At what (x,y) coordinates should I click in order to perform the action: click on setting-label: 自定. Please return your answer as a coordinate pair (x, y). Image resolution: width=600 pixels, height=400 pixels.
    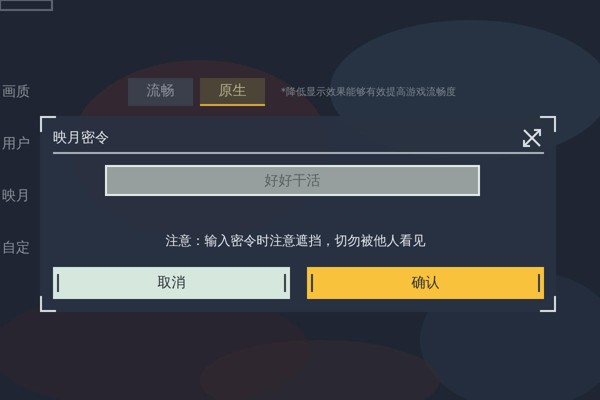
    Looking at the image, I should click on (16, 248).